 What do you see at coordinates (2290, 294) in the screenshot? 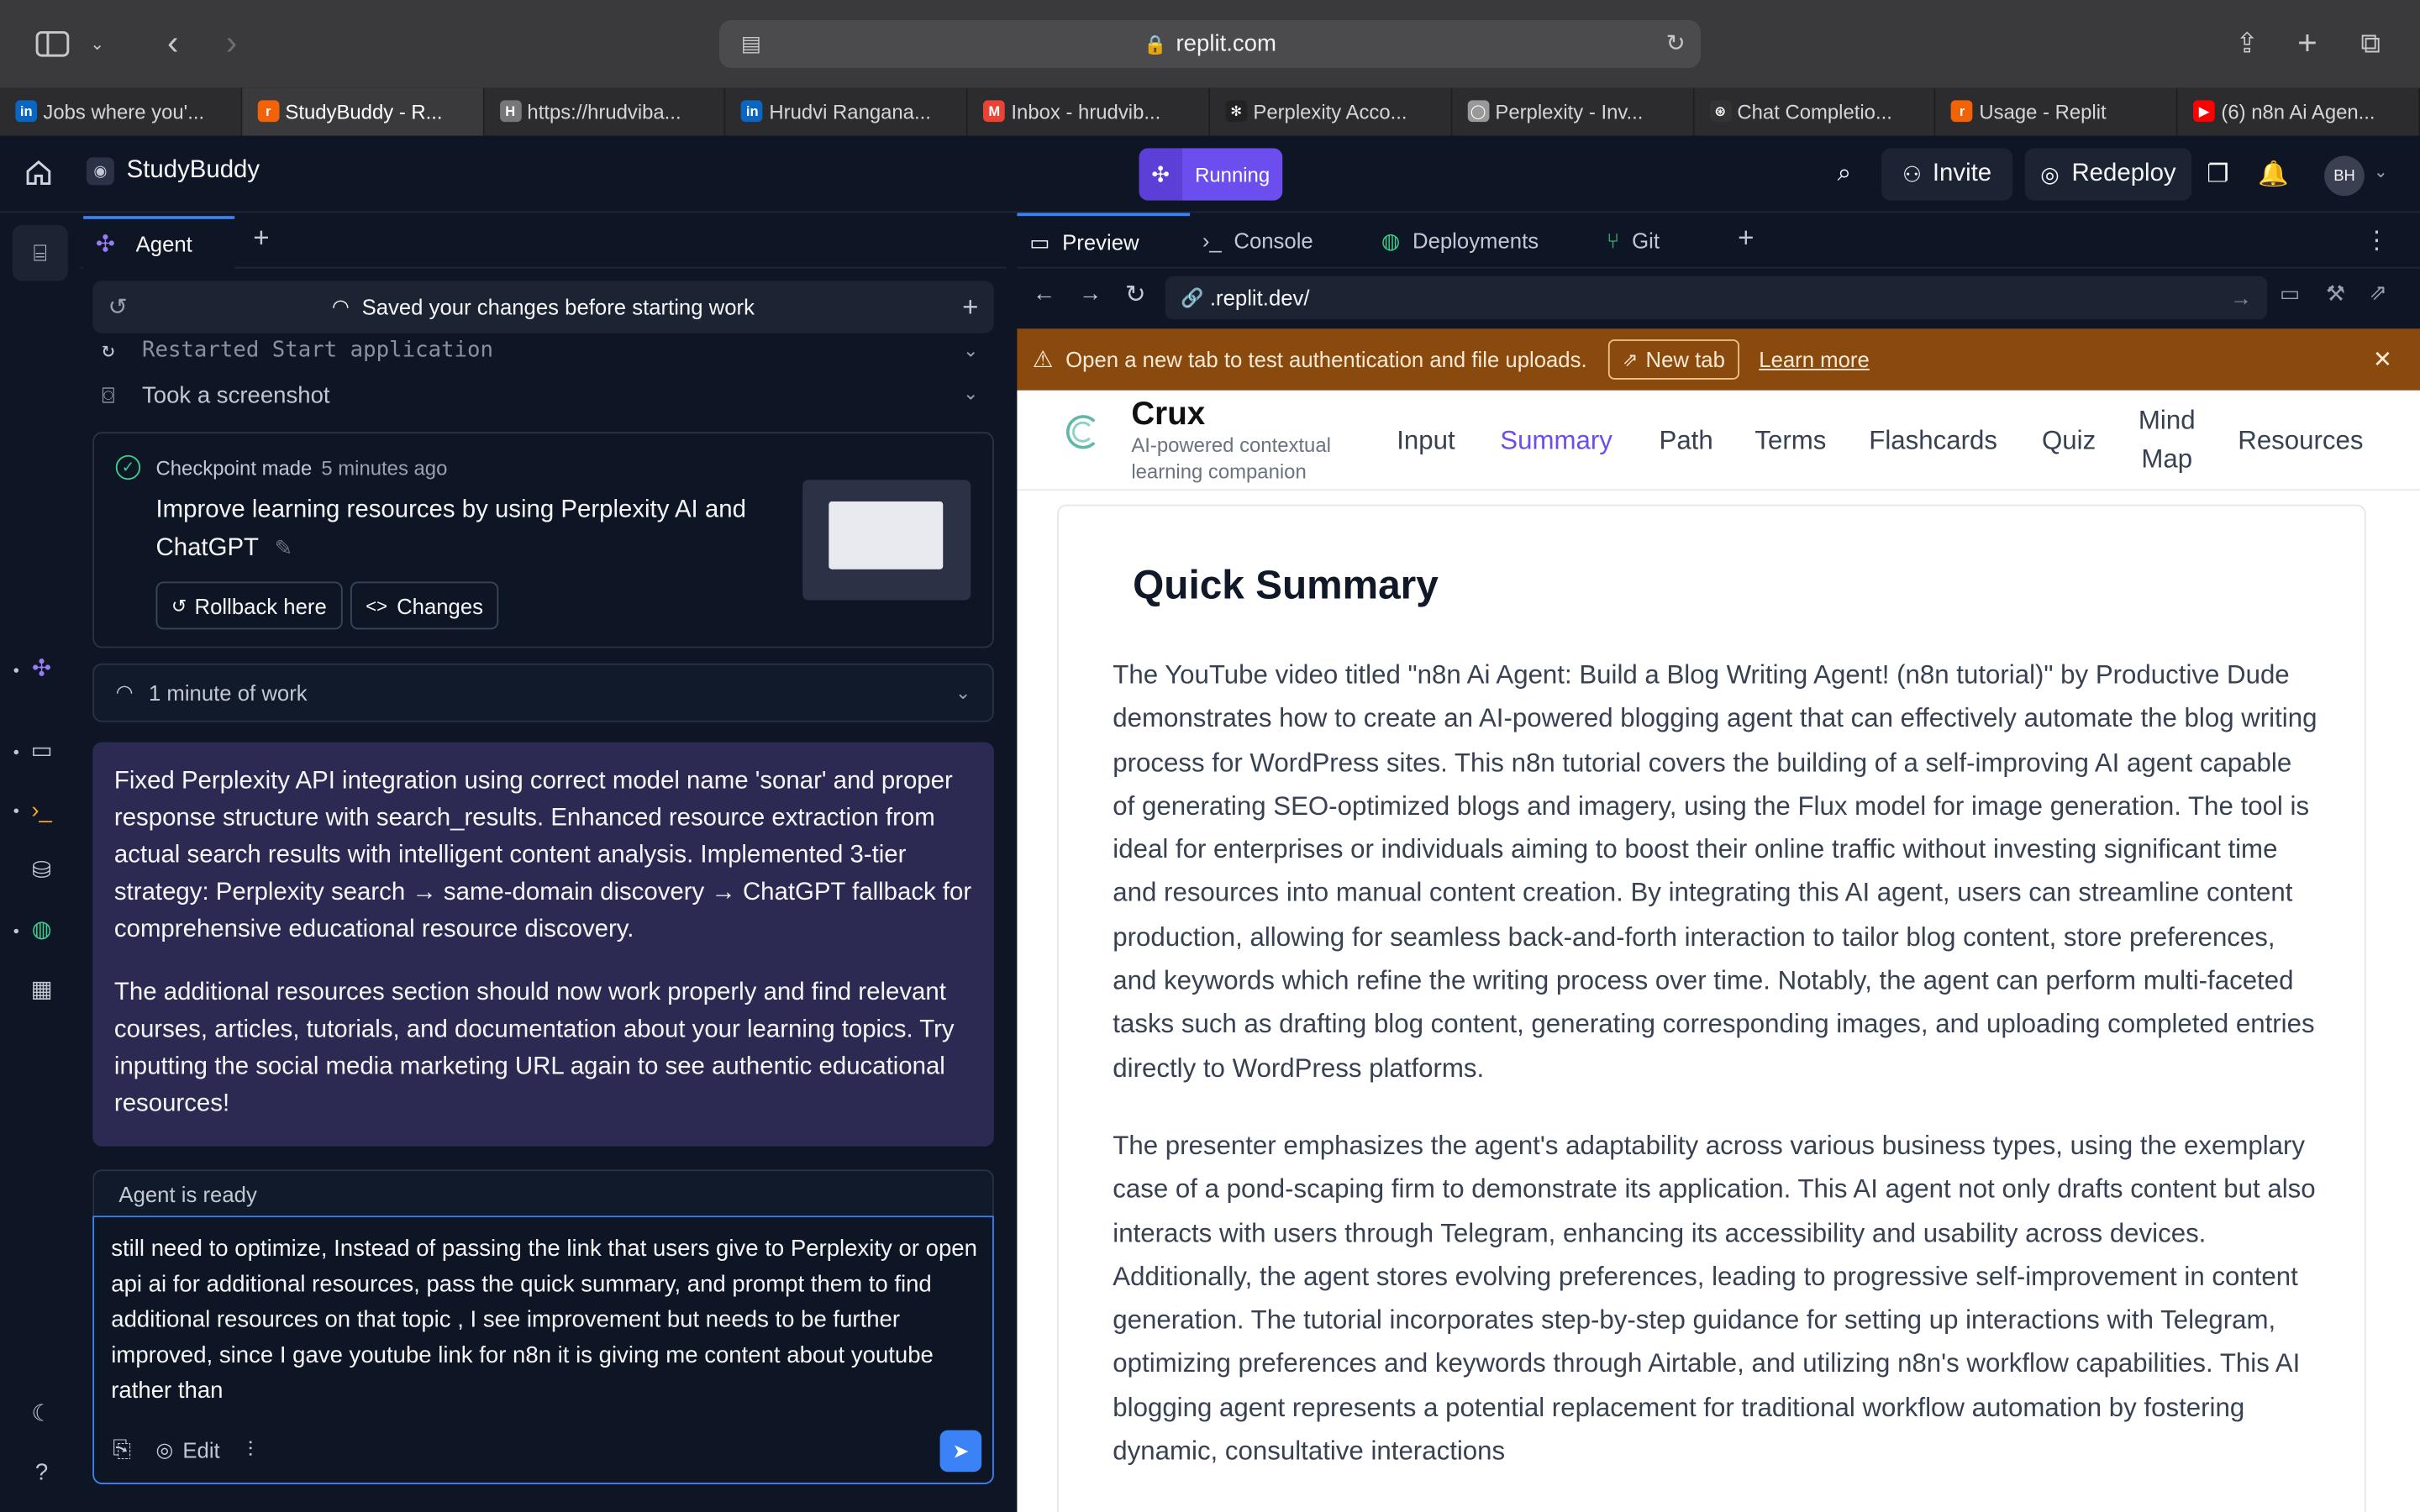
I see `devices-icon: ▭` at bounding box center [2290, 294].